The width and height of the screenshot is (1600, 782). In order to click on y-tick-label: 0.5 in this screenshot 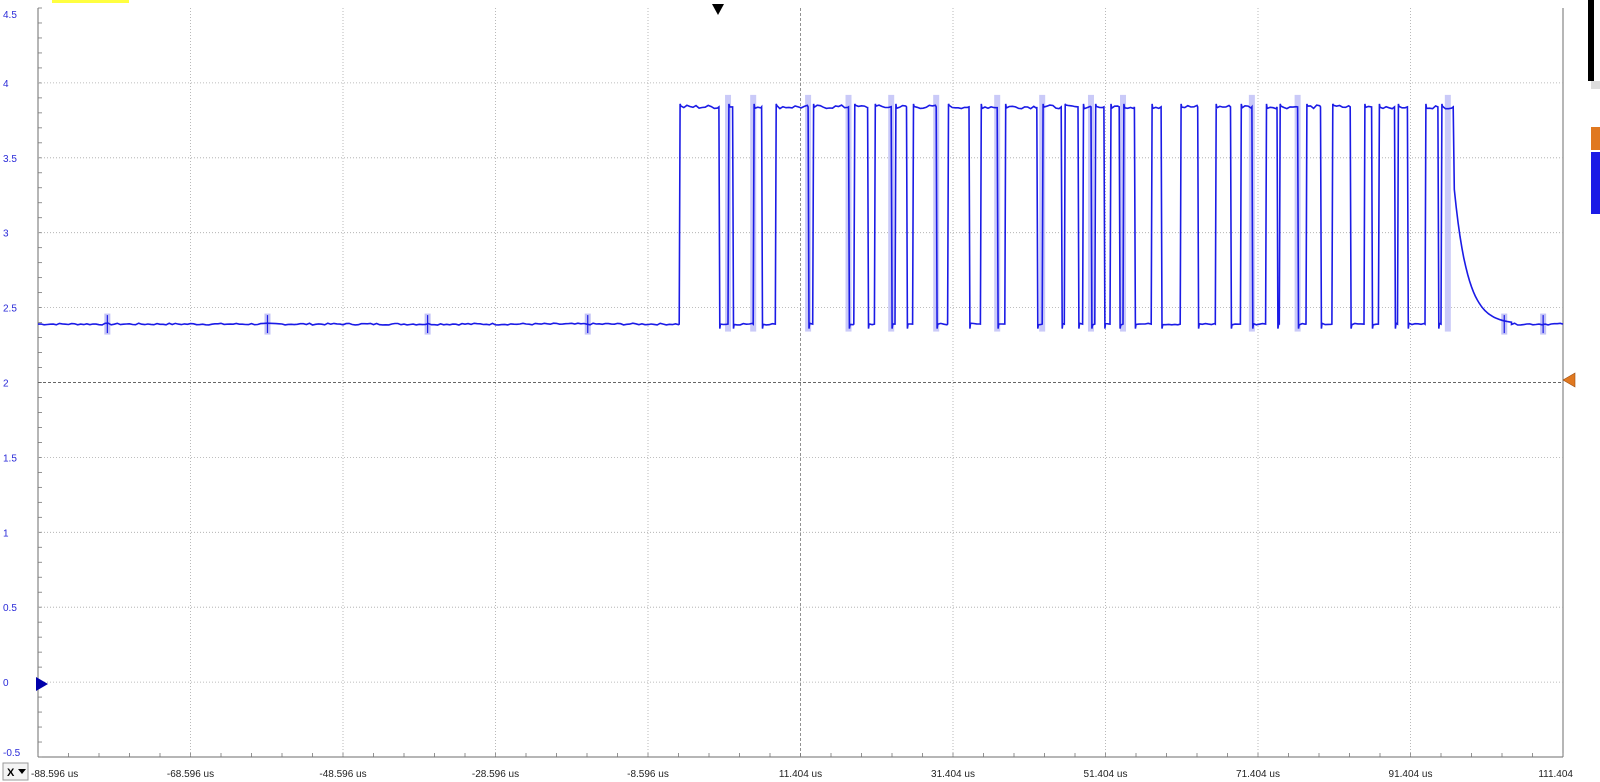, I will do `click(10, 608)`.